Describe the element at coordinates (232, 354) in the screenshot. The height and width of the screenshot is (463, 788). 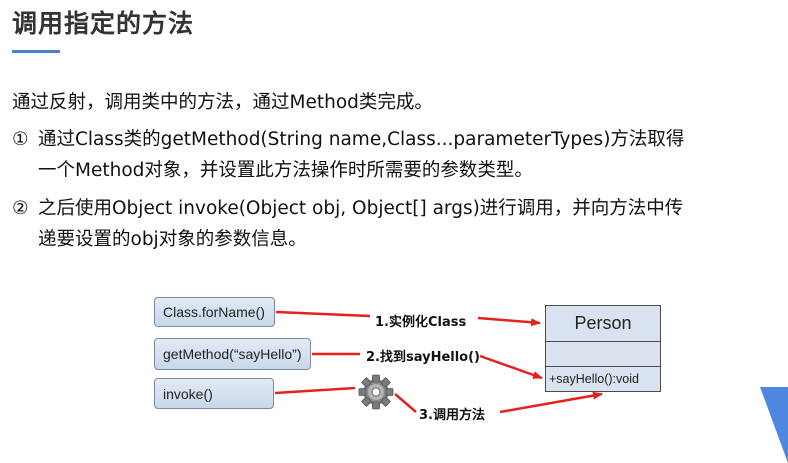
I see `getmethod-box: getMethod(“sayHello”)` at that location.